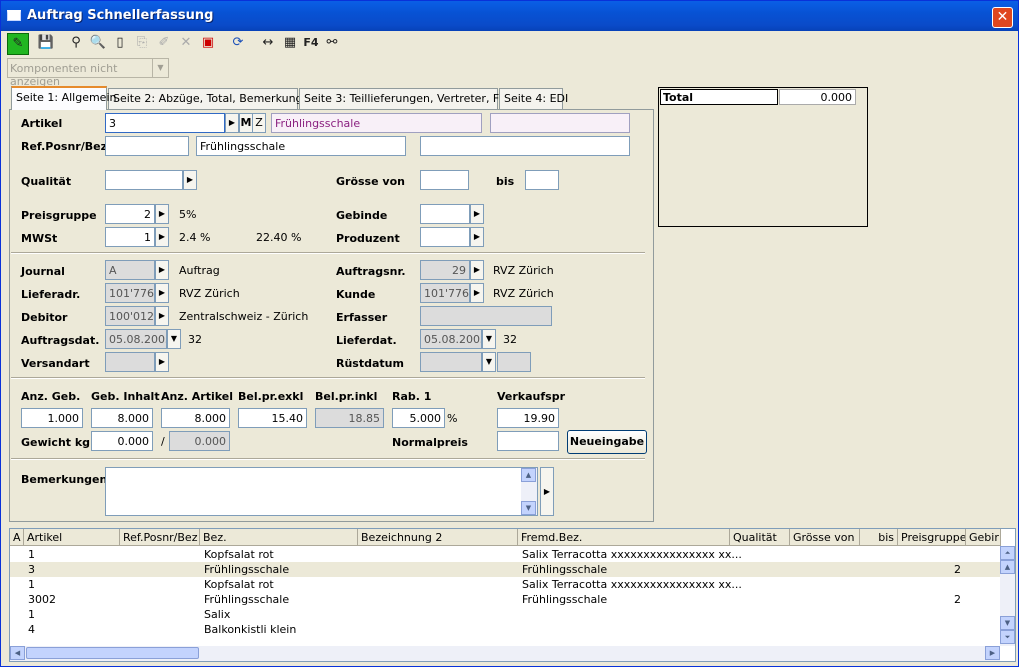 The image size is (1019, 667). Describe the element at coordinates (438, 537) in the screenshot. I see `column-header-bezeichnung2: Bezeichnung 2` at that location.